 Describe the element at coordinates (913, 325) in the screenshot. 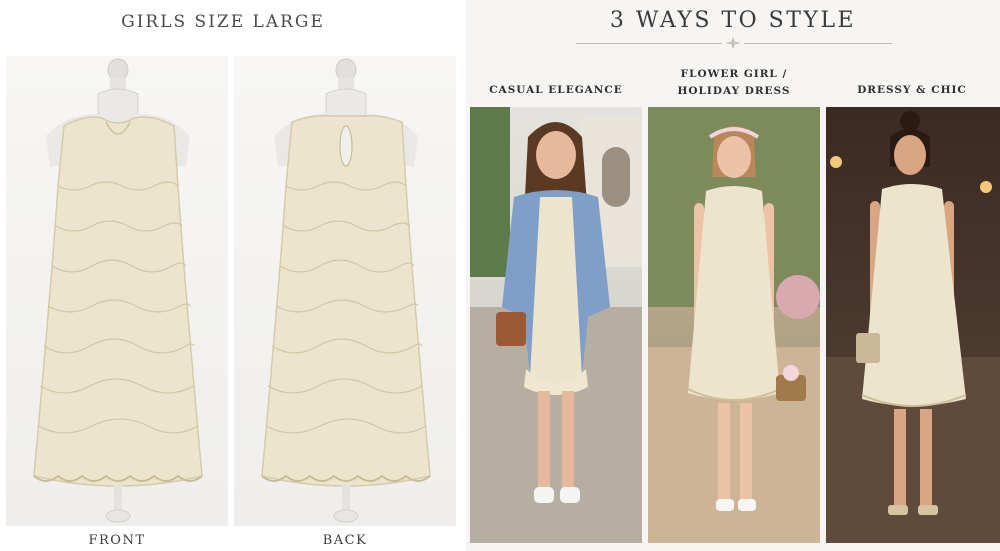

I see `dressy-look-photo` at that location.